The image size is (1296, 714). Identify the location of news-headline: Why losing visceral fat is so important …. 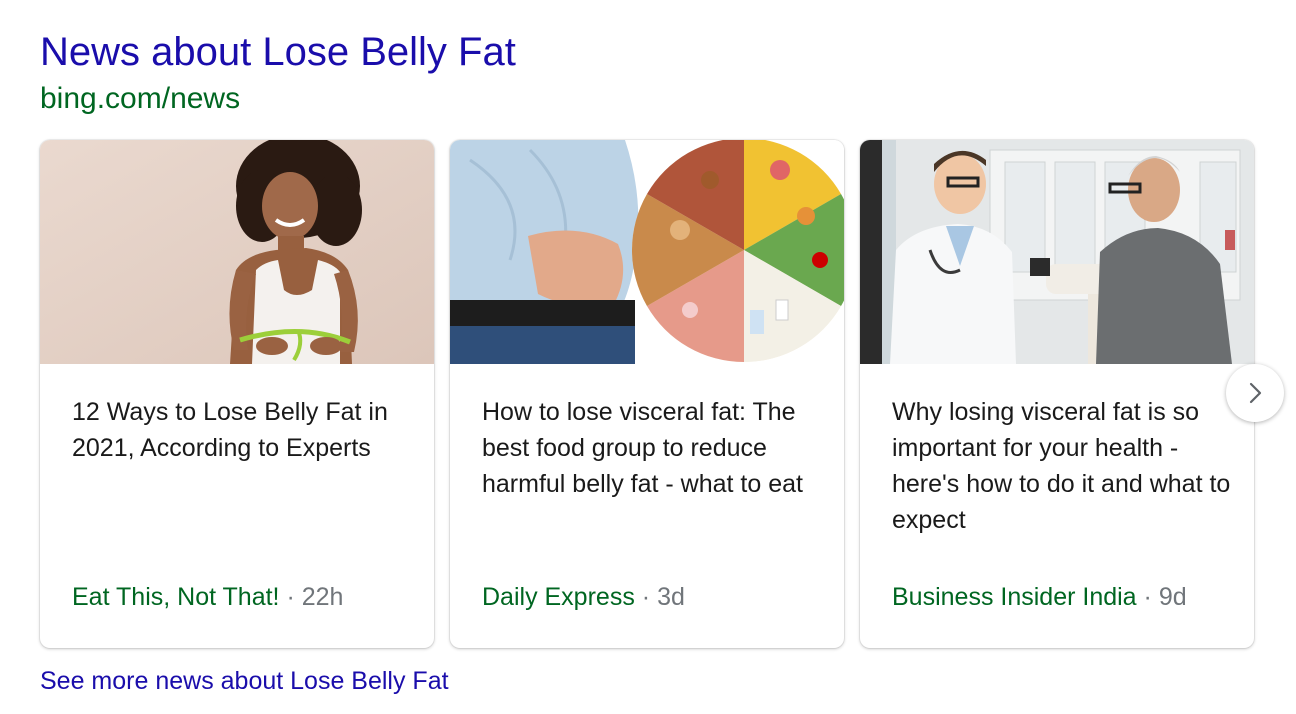
(1062, 466).